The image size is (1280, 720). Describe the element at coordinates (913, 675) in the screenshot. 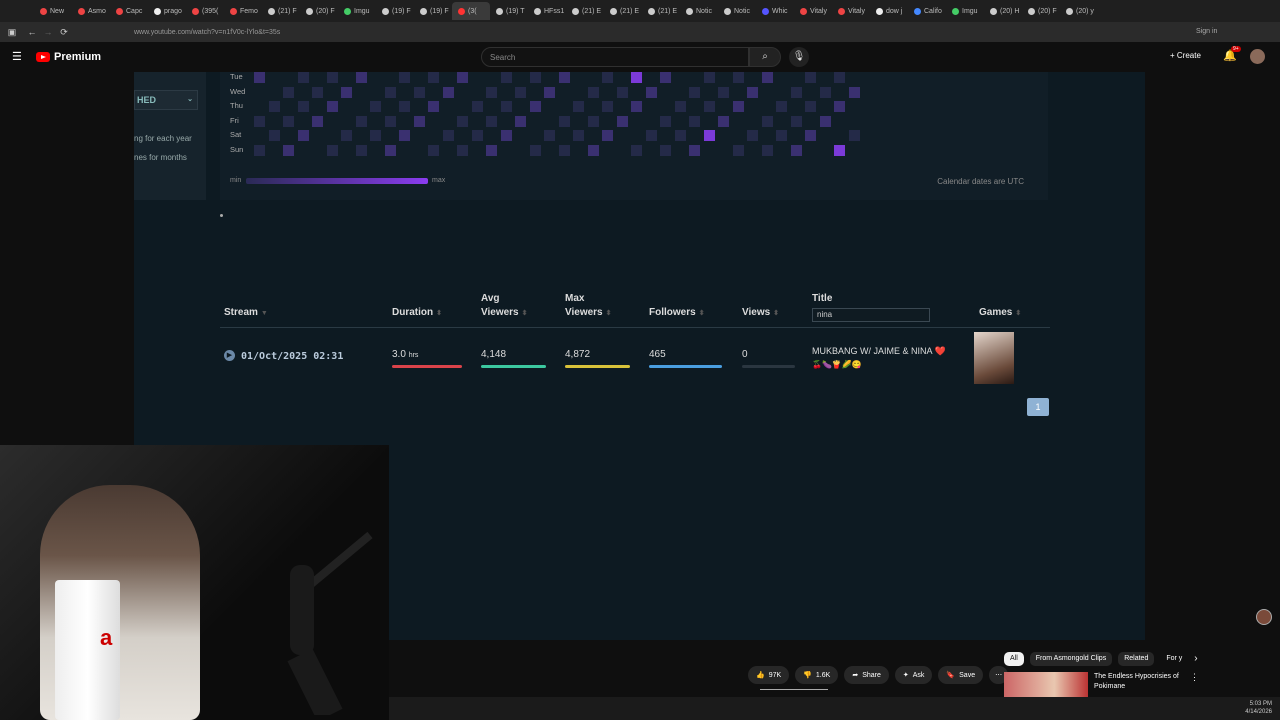

I see `ask-button: ✦ Ask` at that location.